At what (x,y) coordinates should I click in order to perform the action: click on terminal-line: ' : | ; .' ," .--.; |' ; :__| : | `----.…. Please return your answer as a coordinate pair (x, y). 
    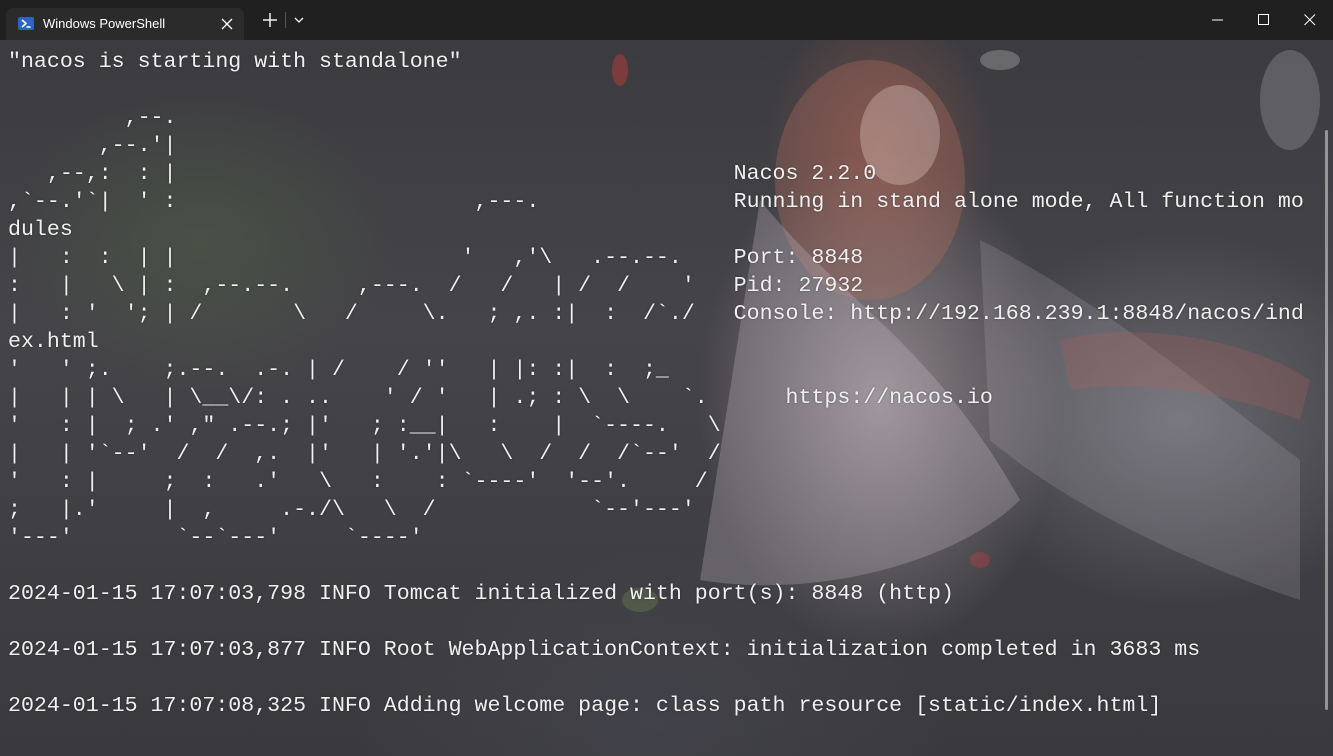
    Looking at the image, I should click on (364, 426).